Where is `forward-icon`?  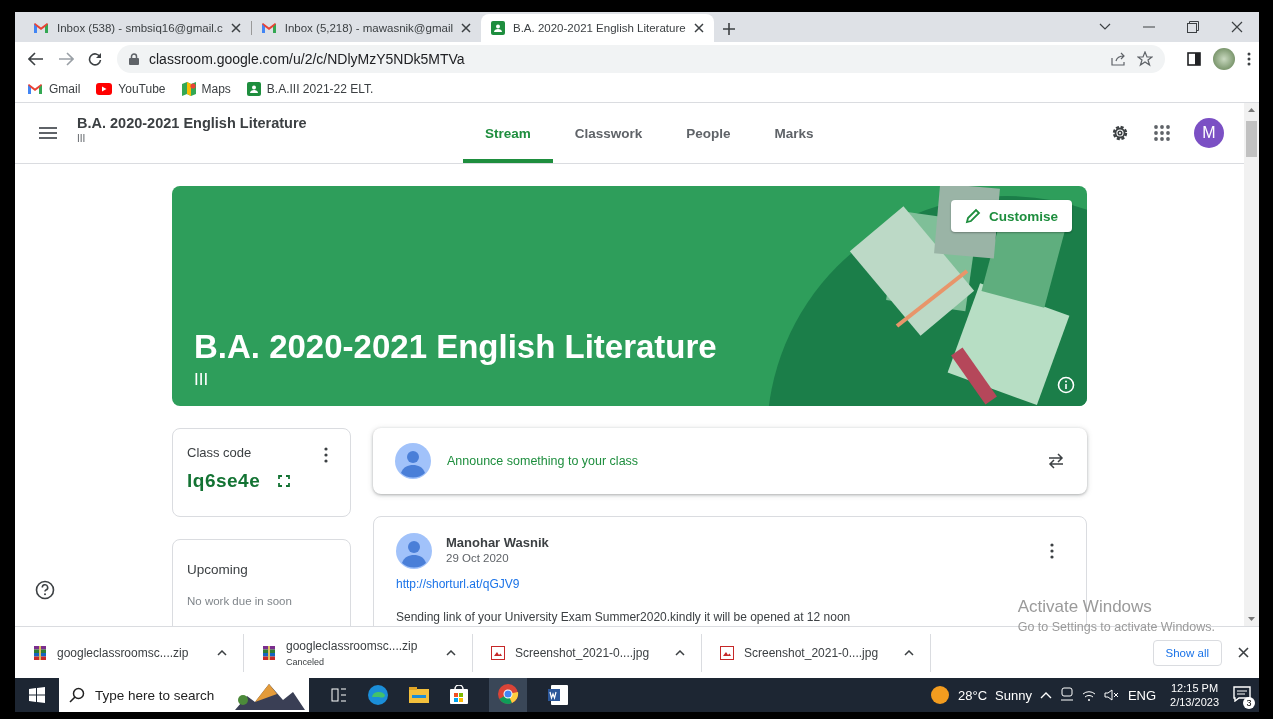 forward-icon is located at coordinates (66, 59).